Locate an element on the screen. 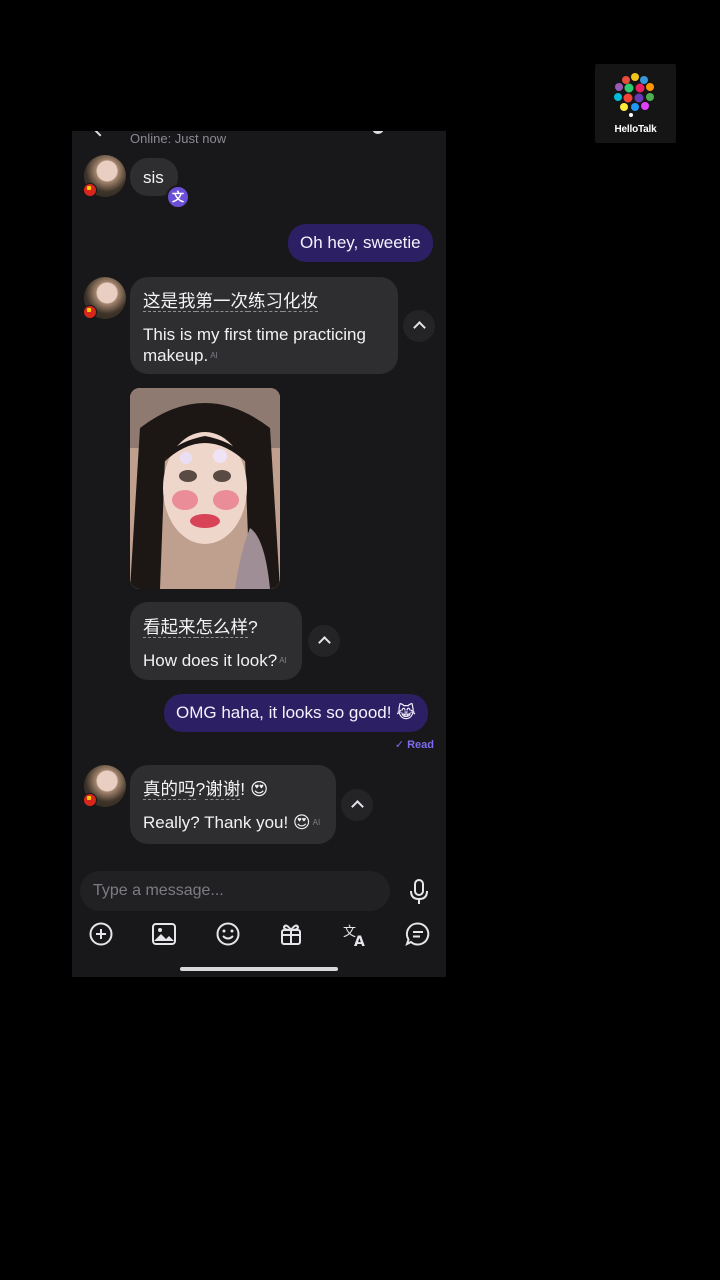 The width and height of the screenshot is (720, 1280). word: 第一次 is located at coordinates (221, 301).